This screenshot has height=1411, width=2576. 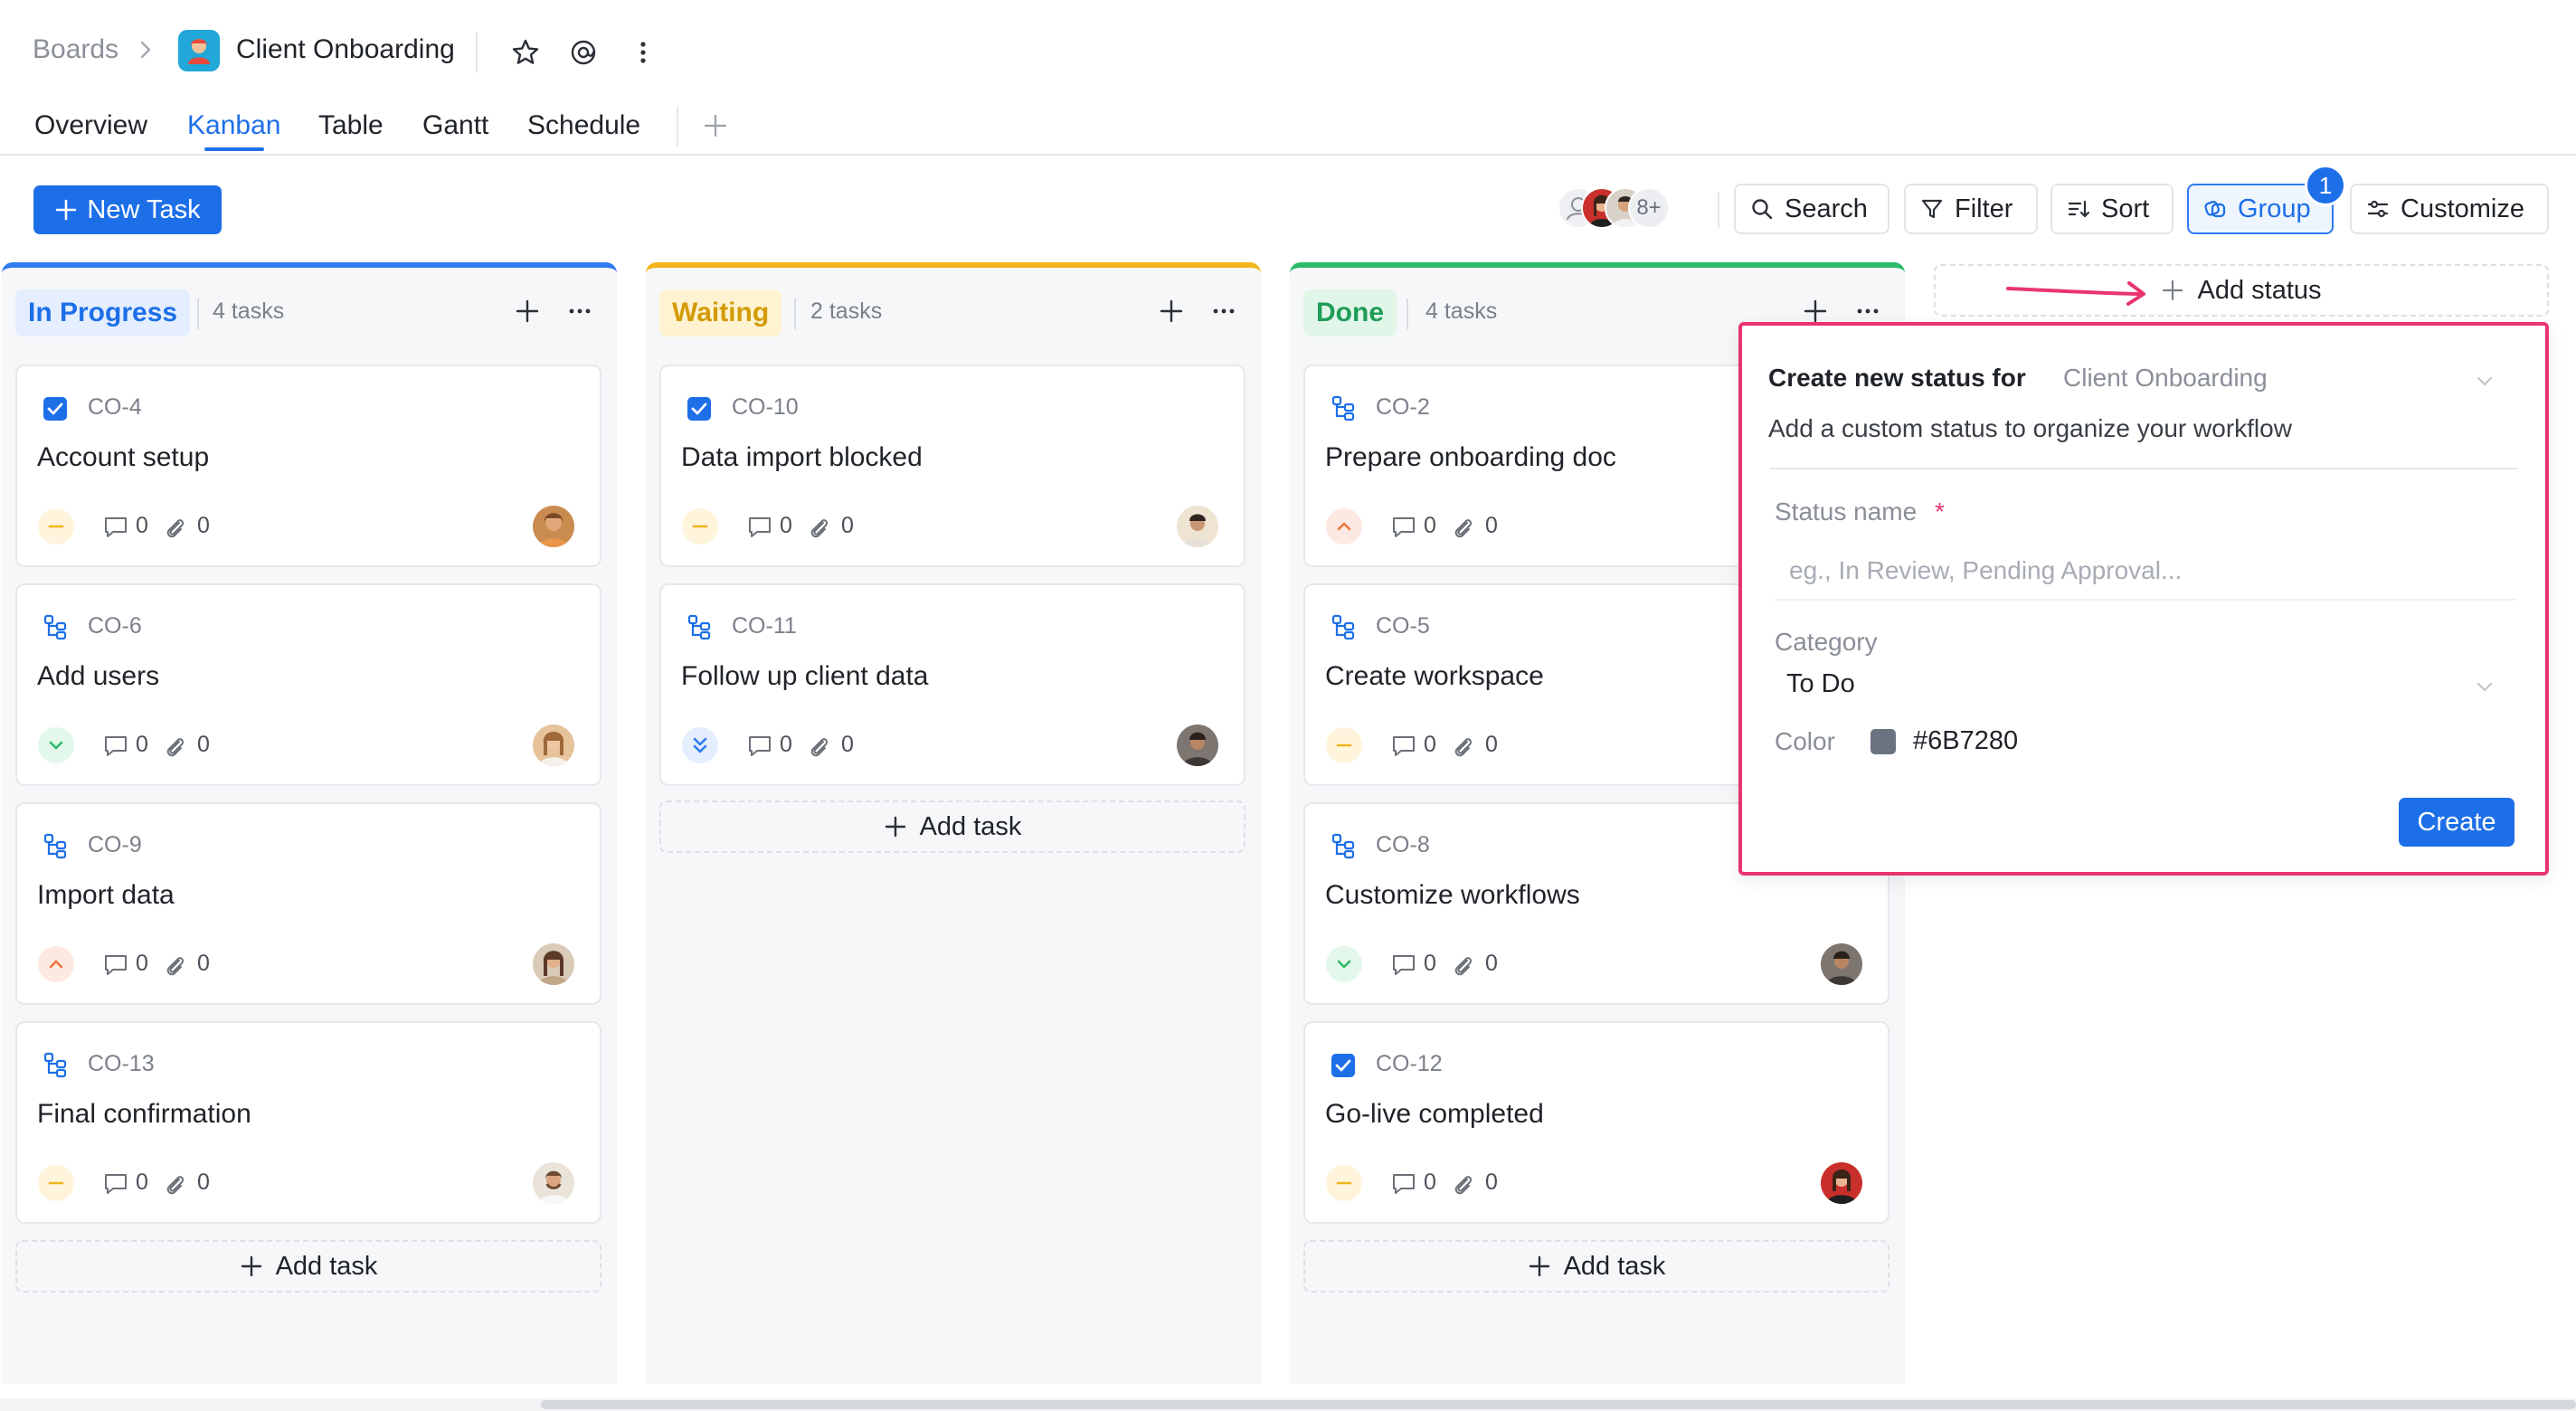 I want to click on task-title: Data import blocked, so click(x=802, y=457).